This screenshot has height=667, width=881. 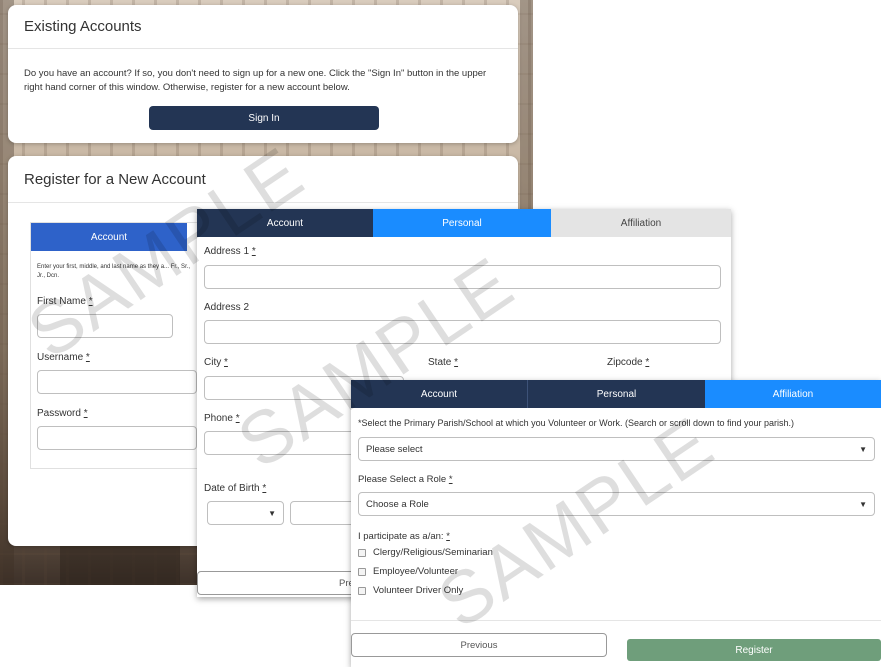 I want to click on register-title: Register for a New Account, so click(x=115, y=179).